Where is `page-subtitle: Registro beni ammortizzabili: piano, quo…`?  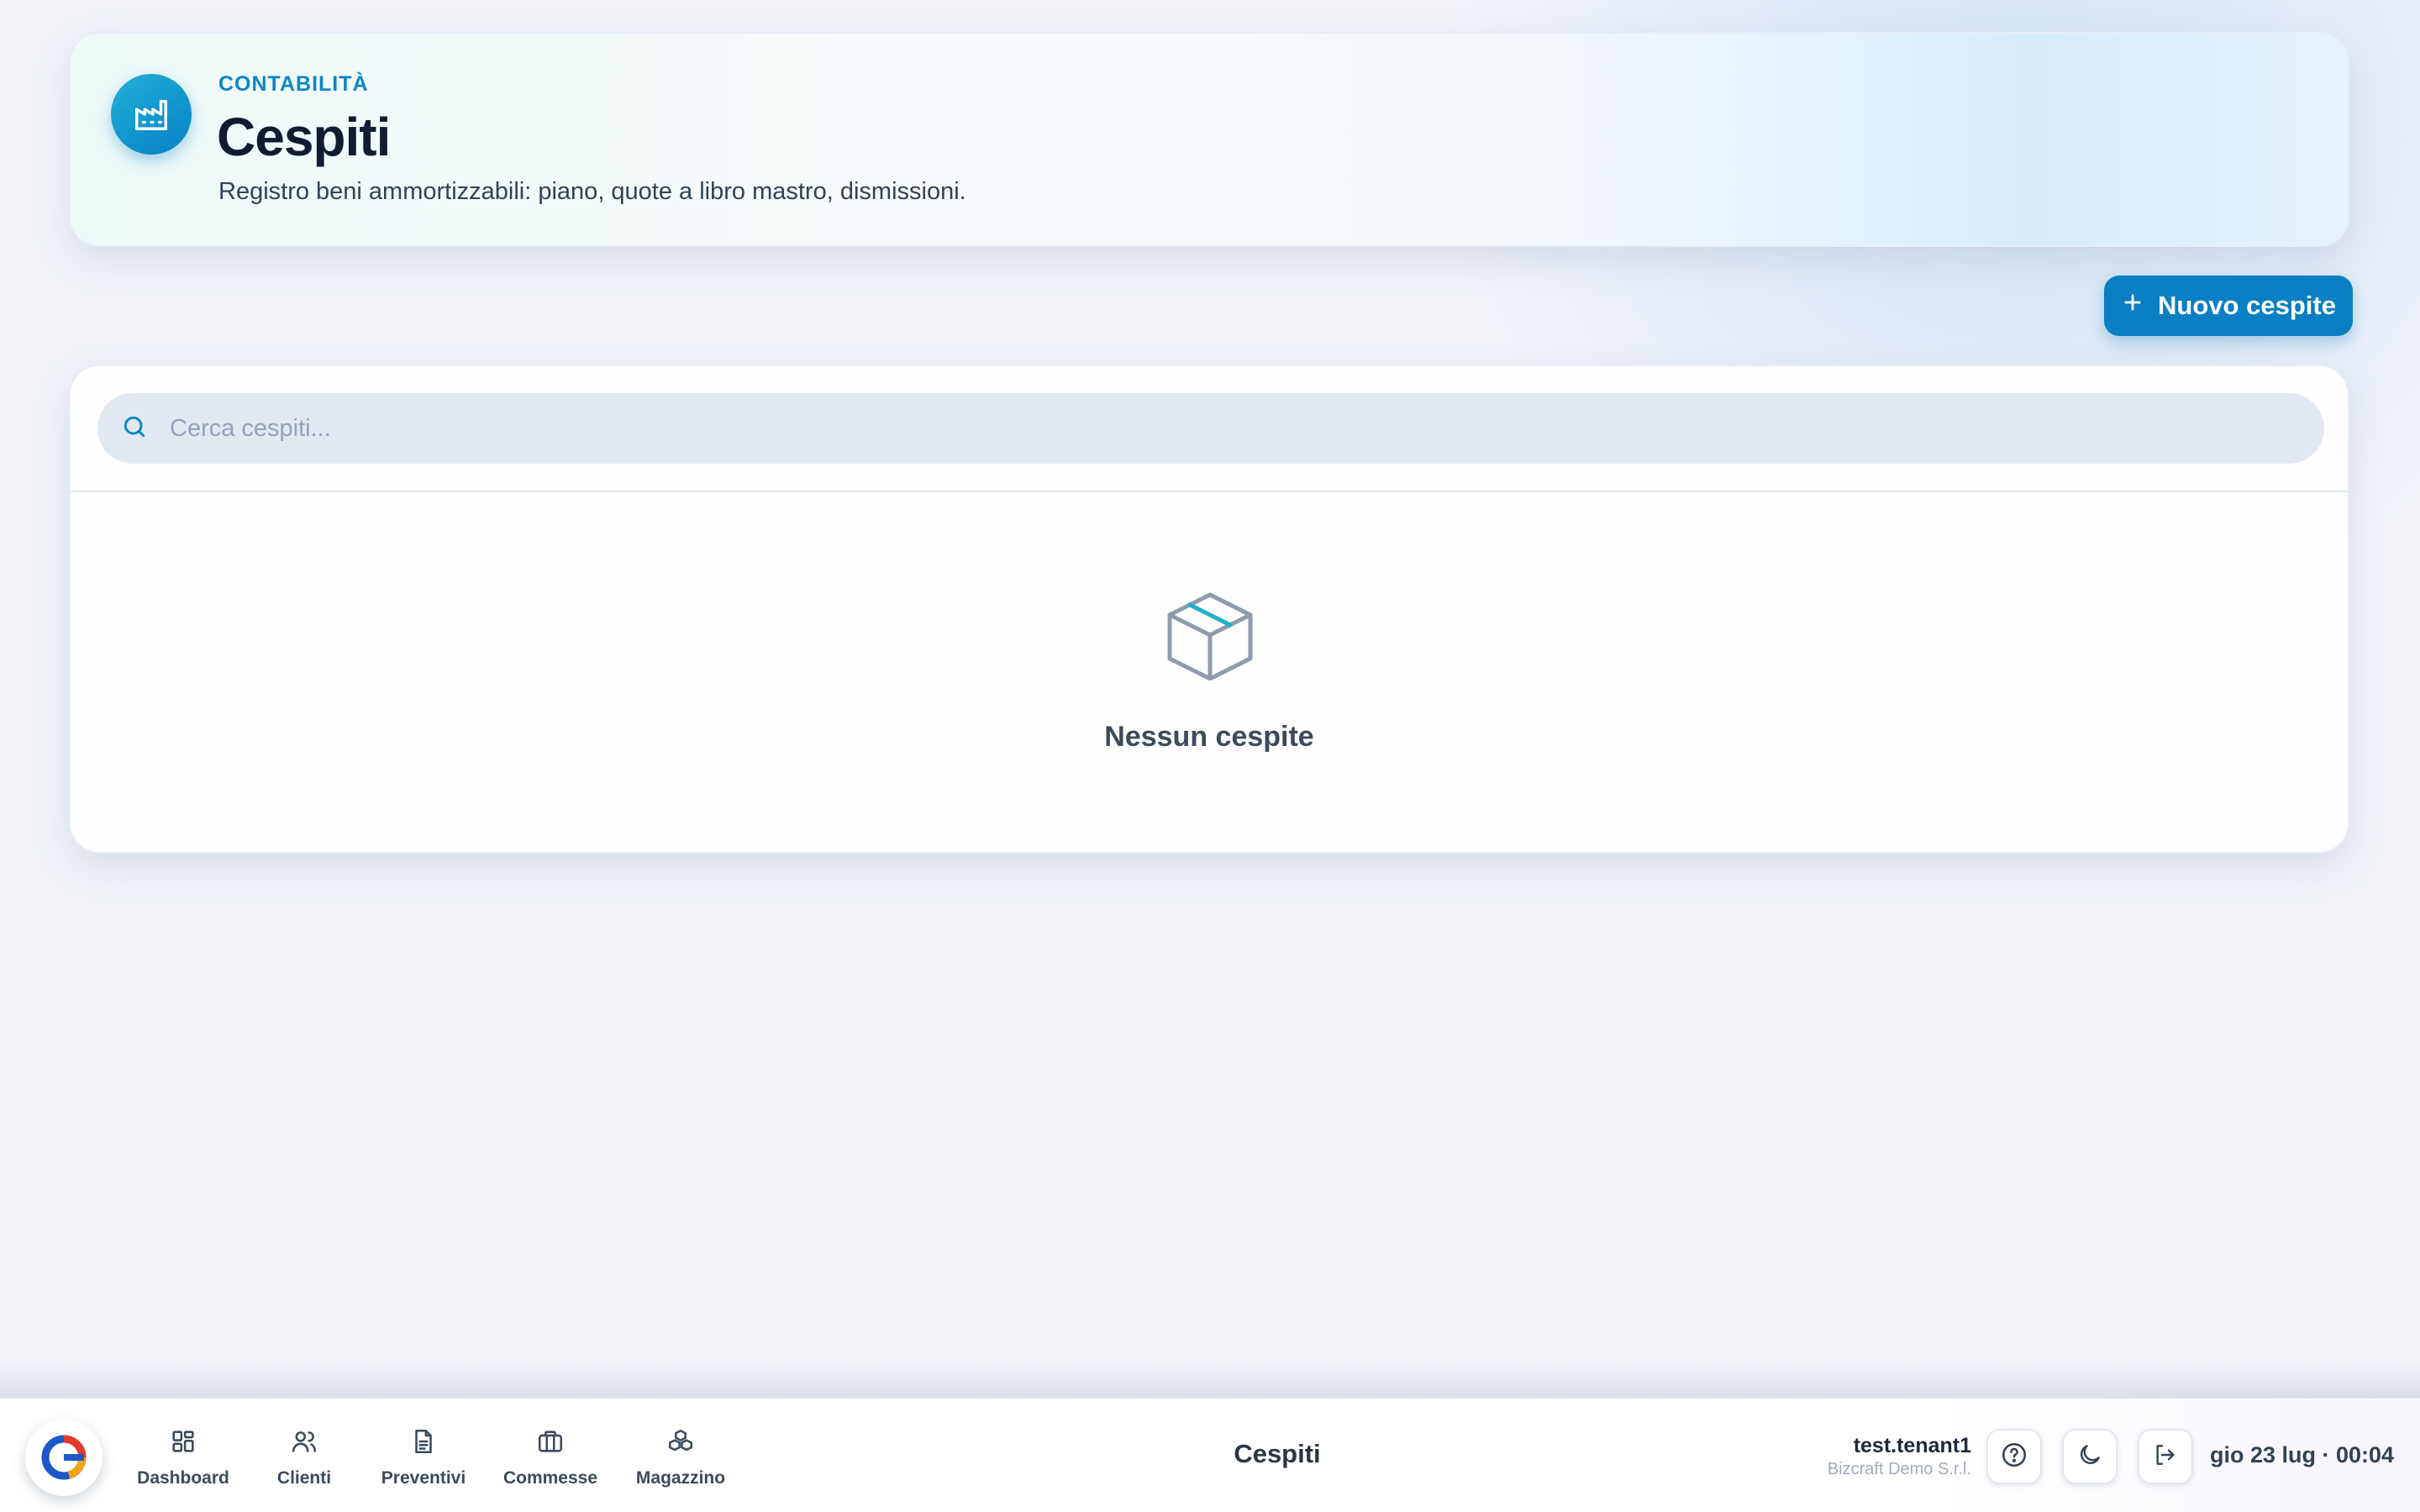 page-subtitle: Registro beni ammortizzabili: piano, quo… is located at coordinates (592, 191).